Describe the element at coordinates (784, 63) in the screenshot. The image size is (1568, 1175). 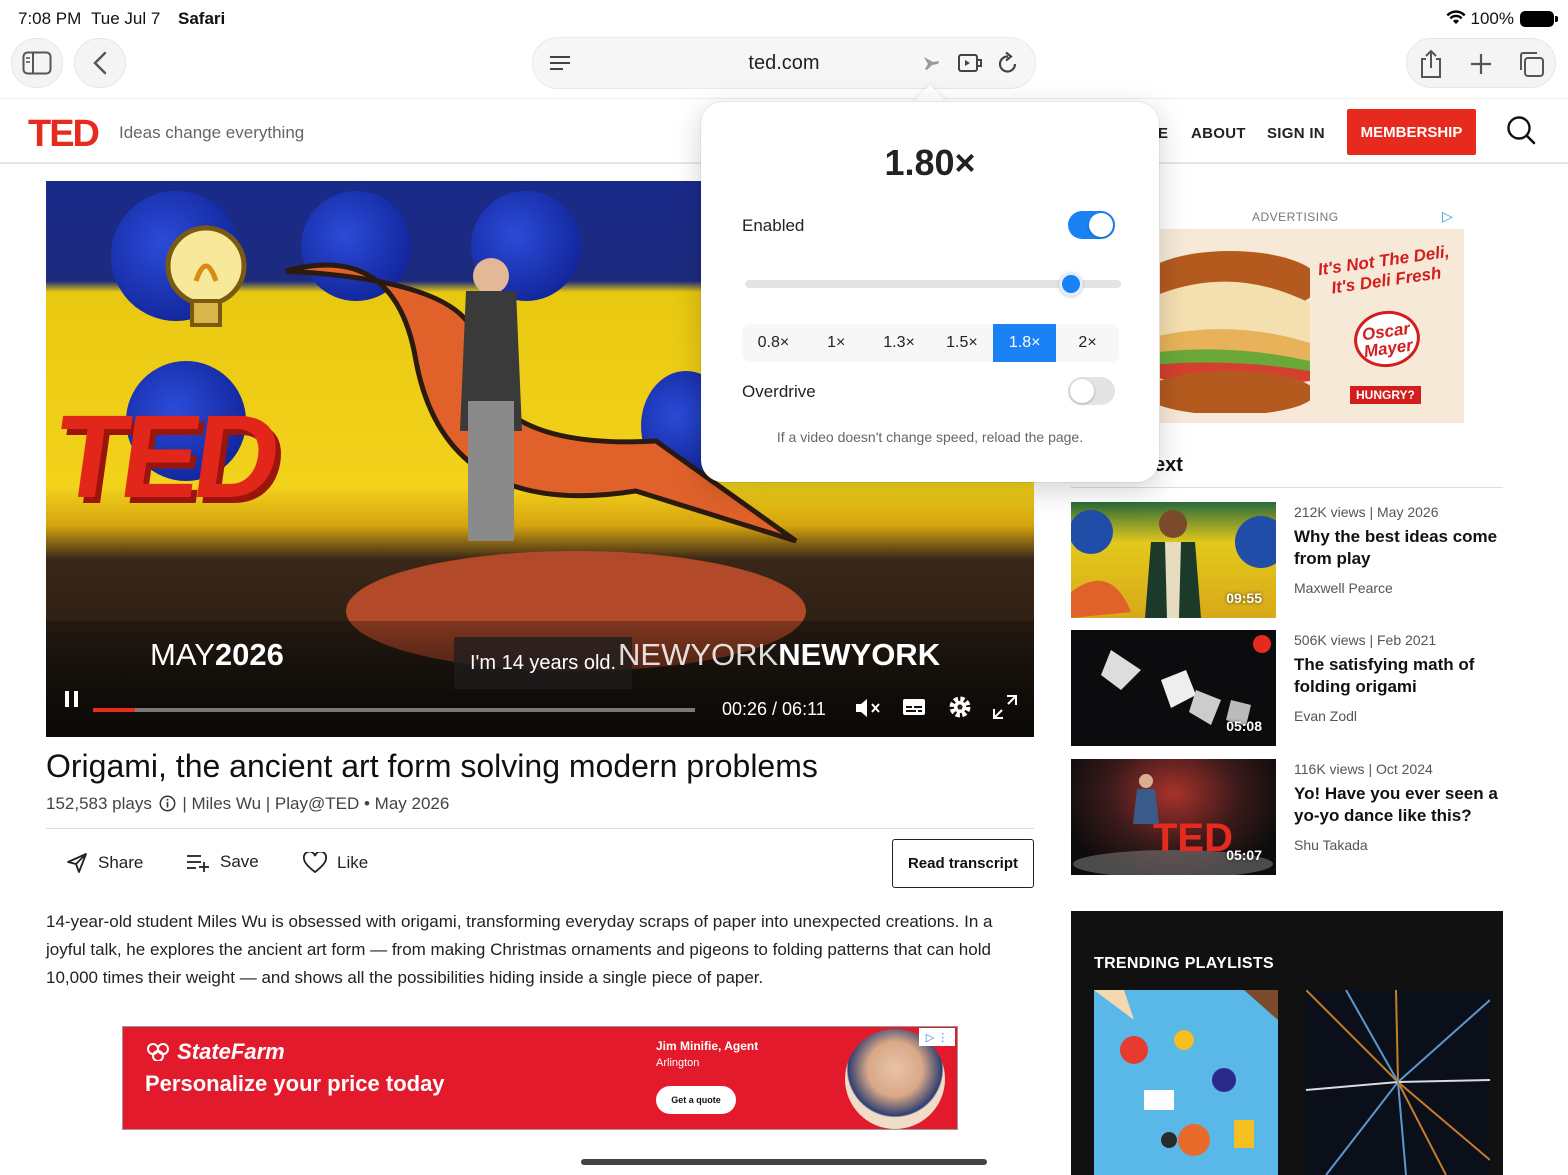
I see `address-bar: ted.com` at that location.